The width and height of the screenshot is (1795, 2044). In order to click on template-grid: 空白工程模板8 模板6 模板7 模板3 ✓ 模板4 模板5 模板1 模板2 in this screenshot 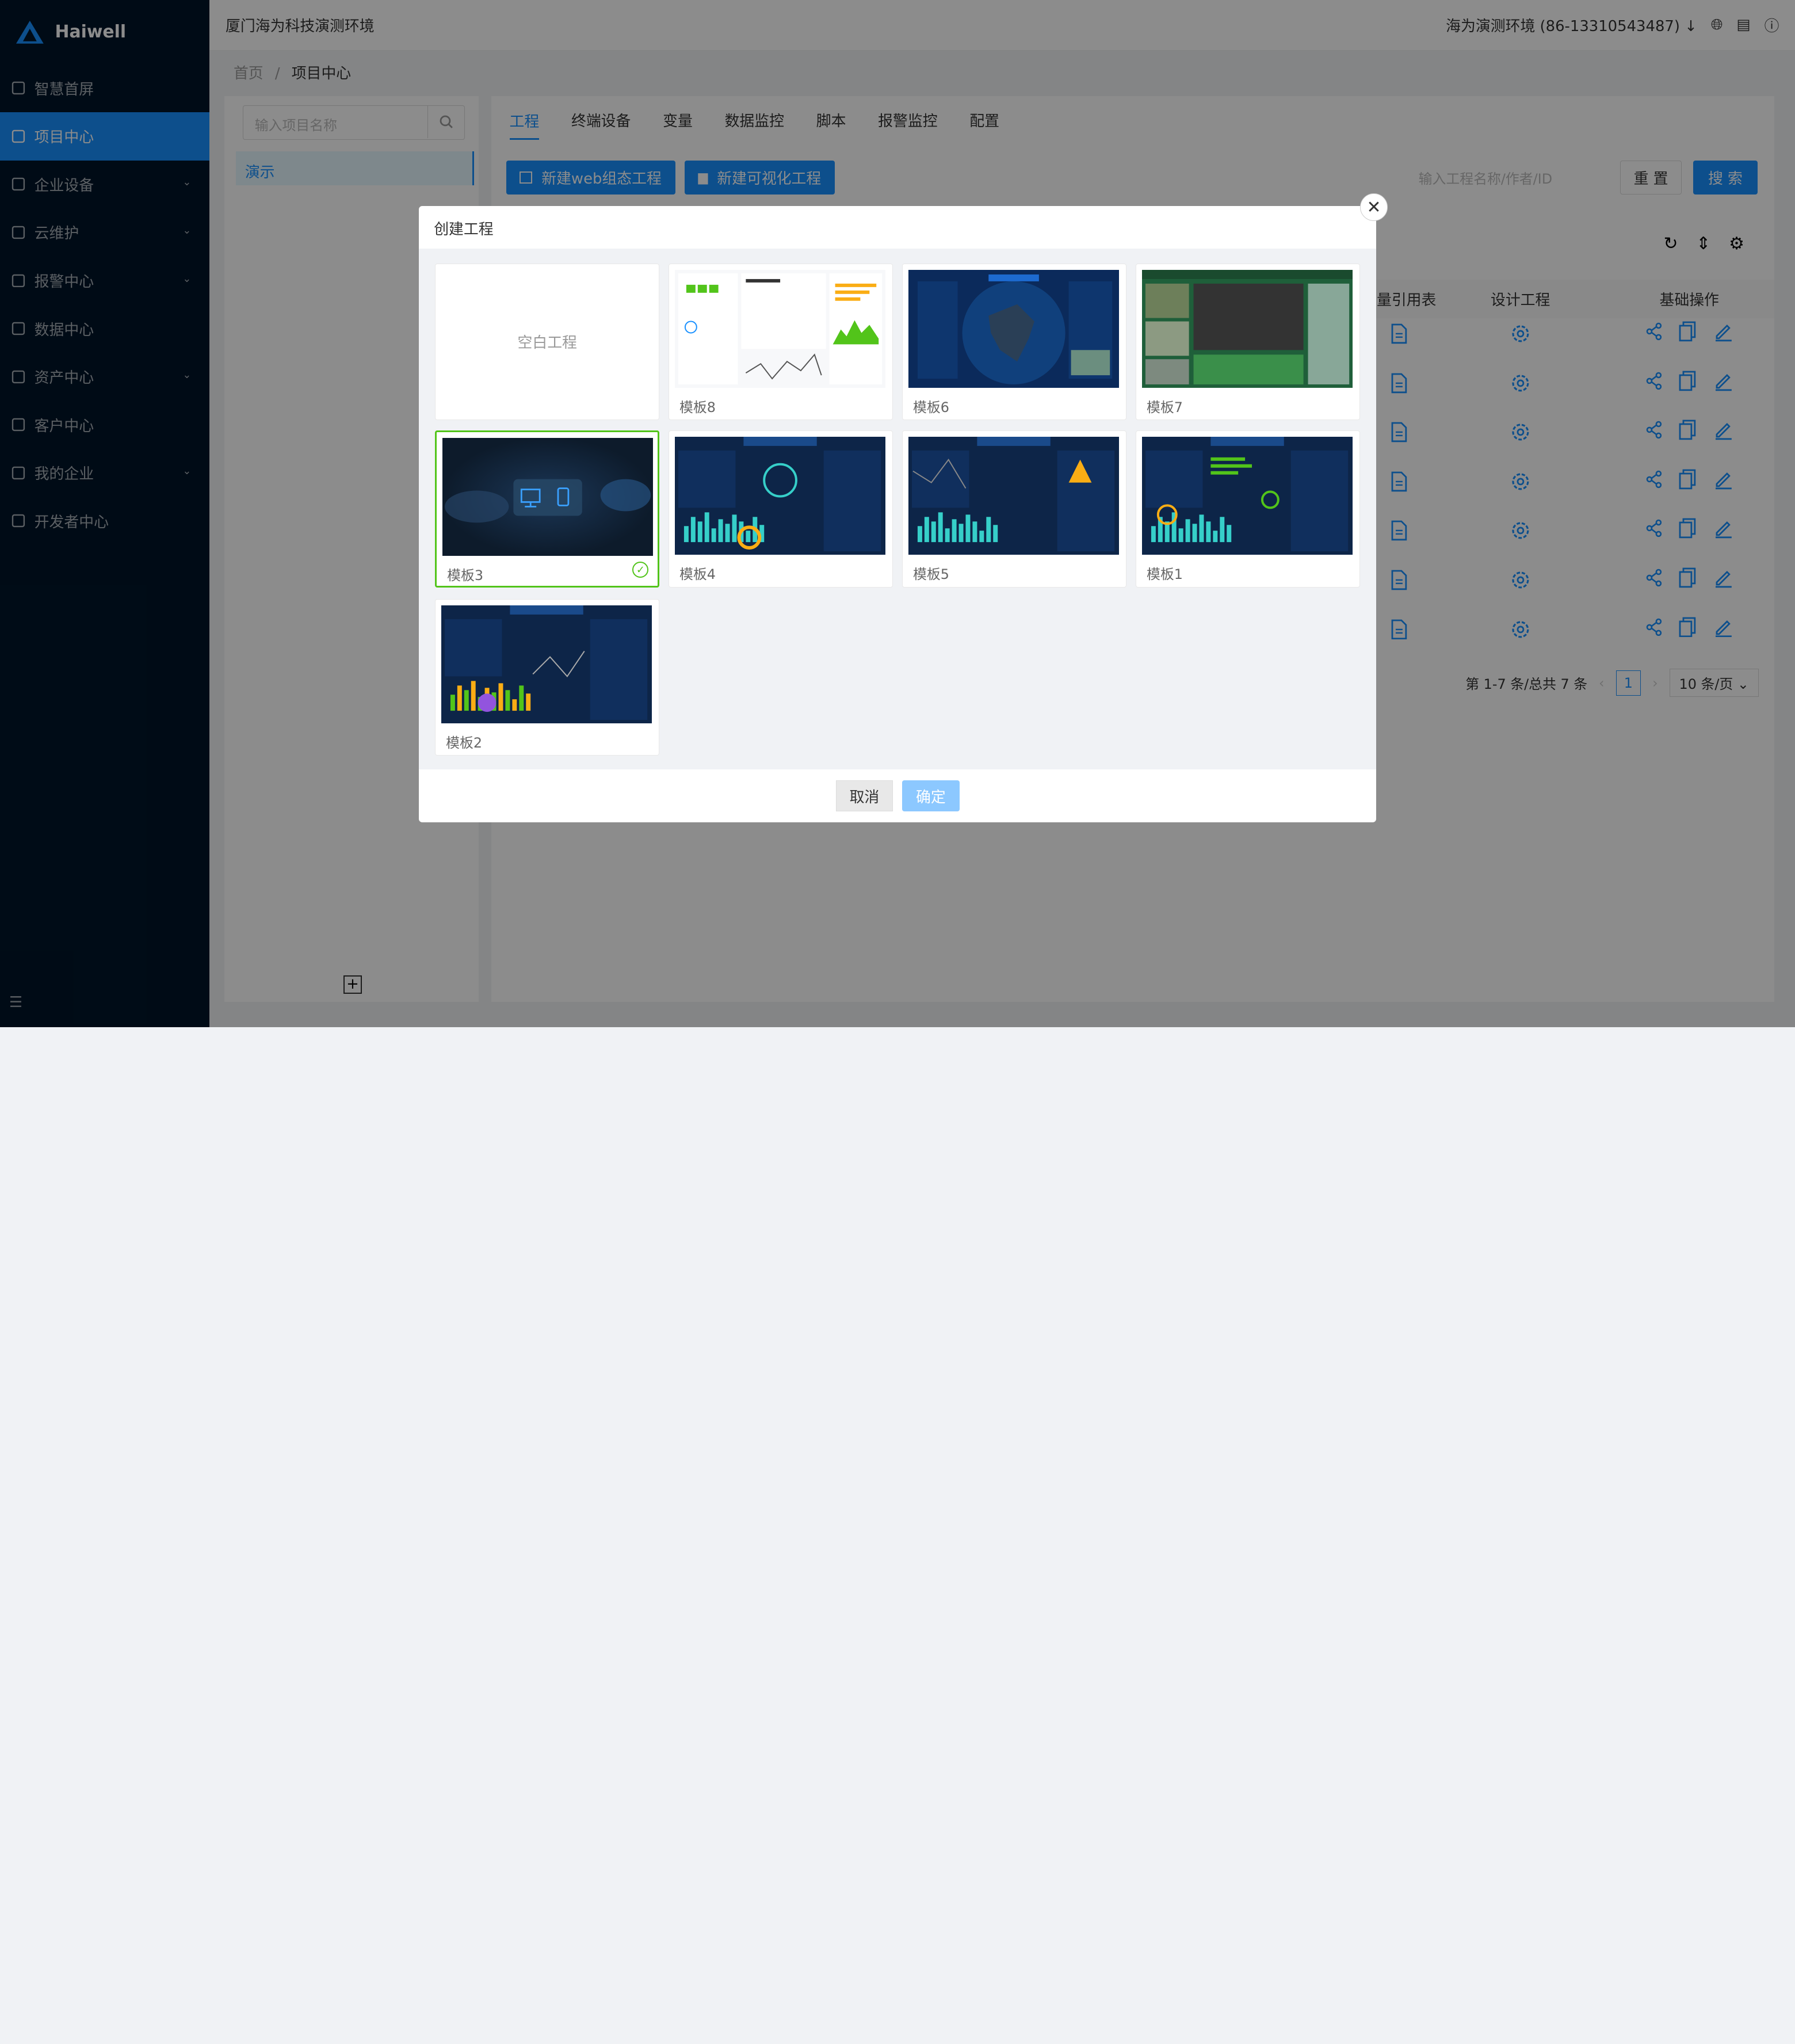, I will do `click(897, 509)`.